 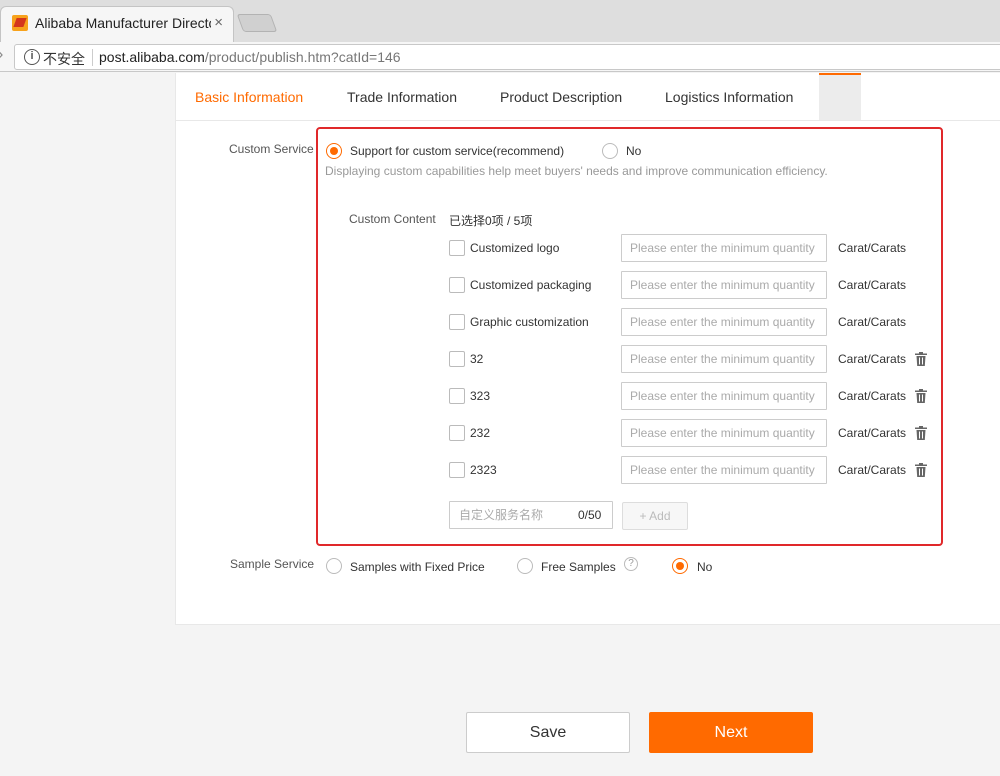 I want to click on customized-packaging-label: Customized packaging, so click(x=531, y=285).